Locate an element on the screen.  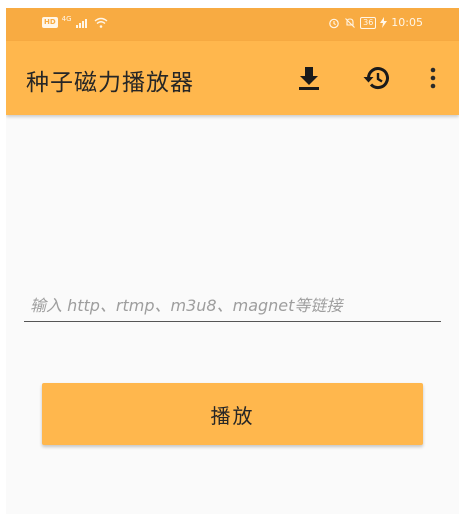
status-bar: HD 4G 36 10:05 is located at coordinates (232, 24).